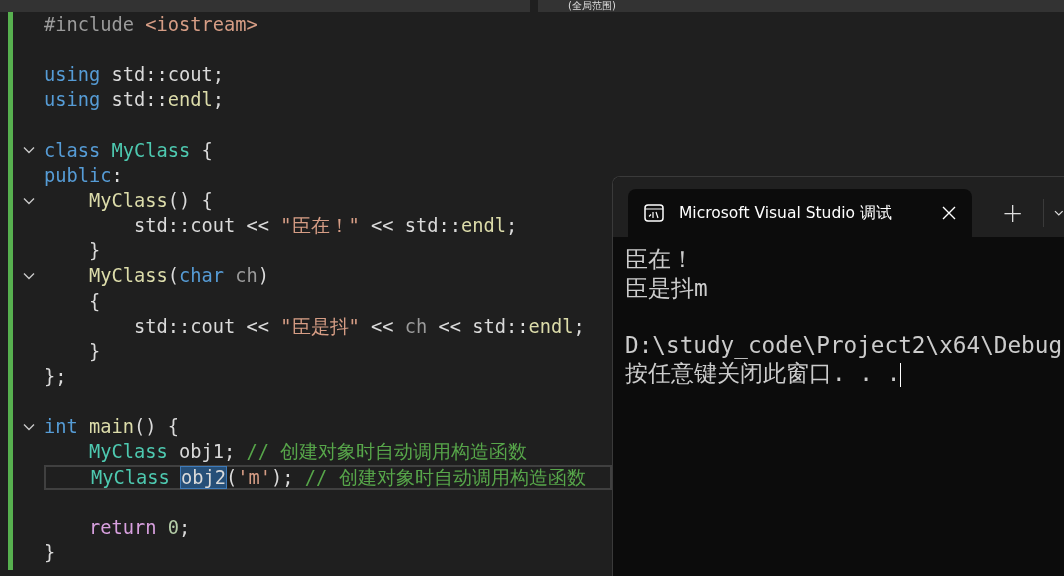 This screenshot has height=576, width=1064. What do you see at coordinates (308, 452) in the screenshot?
I see `code-line: MyClass obj1; // 创建对象时自动调用构造函数` at bounding box center [308, 452].